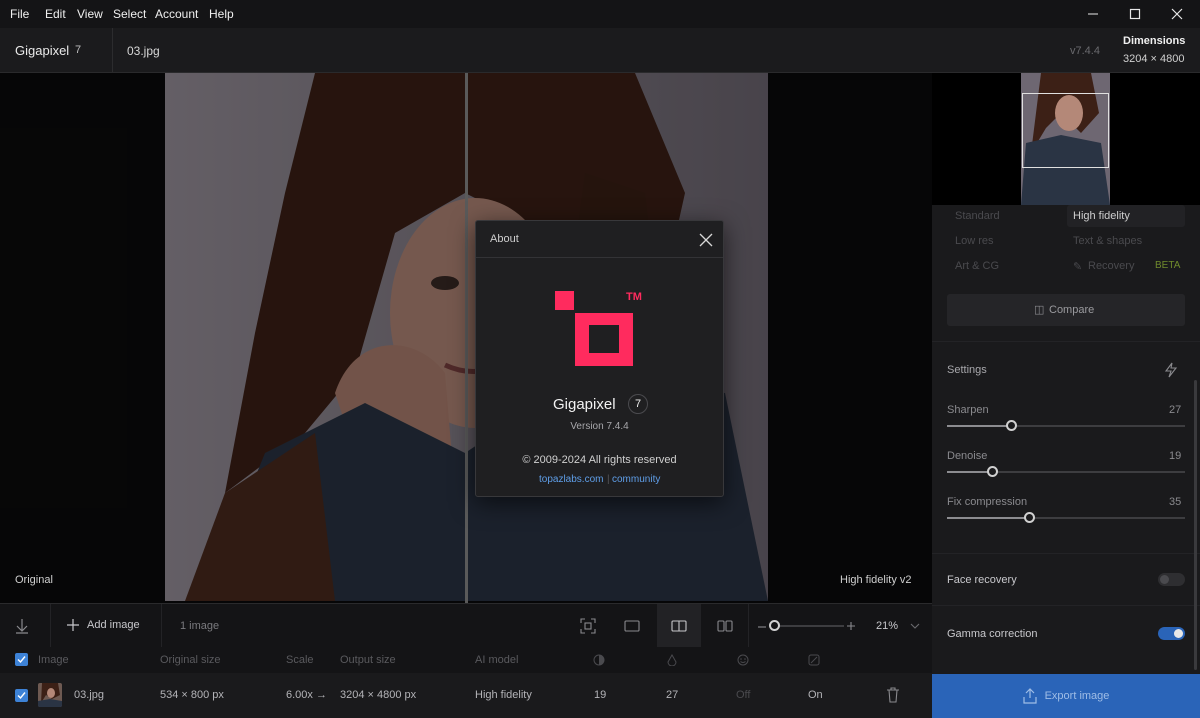 Image resolution: width=1200 pixels, height=718 pixels. I want to click on sharpen-slider-knob, so click(1011, 425).